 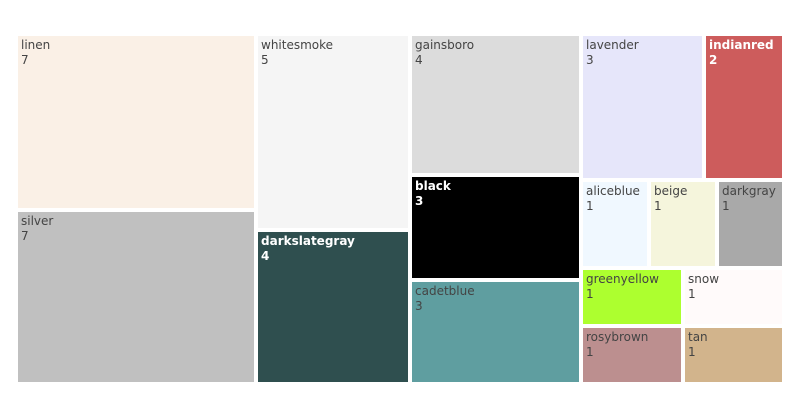 What do you see at coordinates (419, 201) in the screenshot?
I see `tile-value-black: 3` at bounding box center [419, 201].